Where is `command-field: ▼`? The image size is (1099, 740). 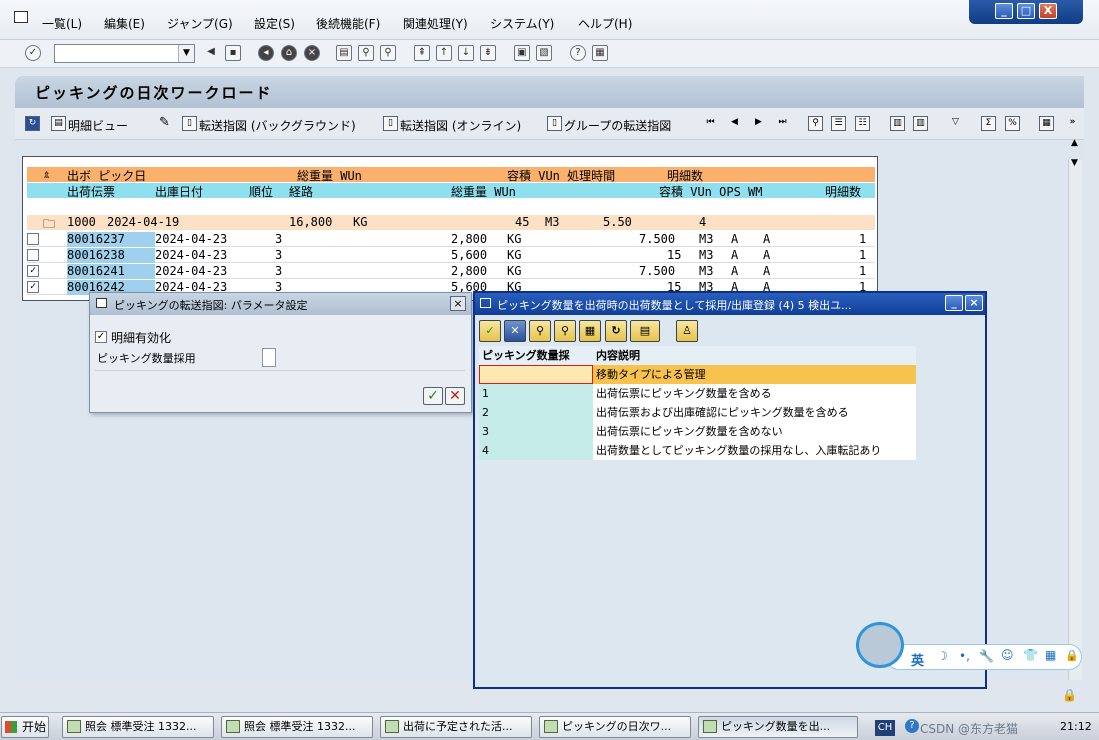
command-field: ▼ is located at coordinates (124, 53).